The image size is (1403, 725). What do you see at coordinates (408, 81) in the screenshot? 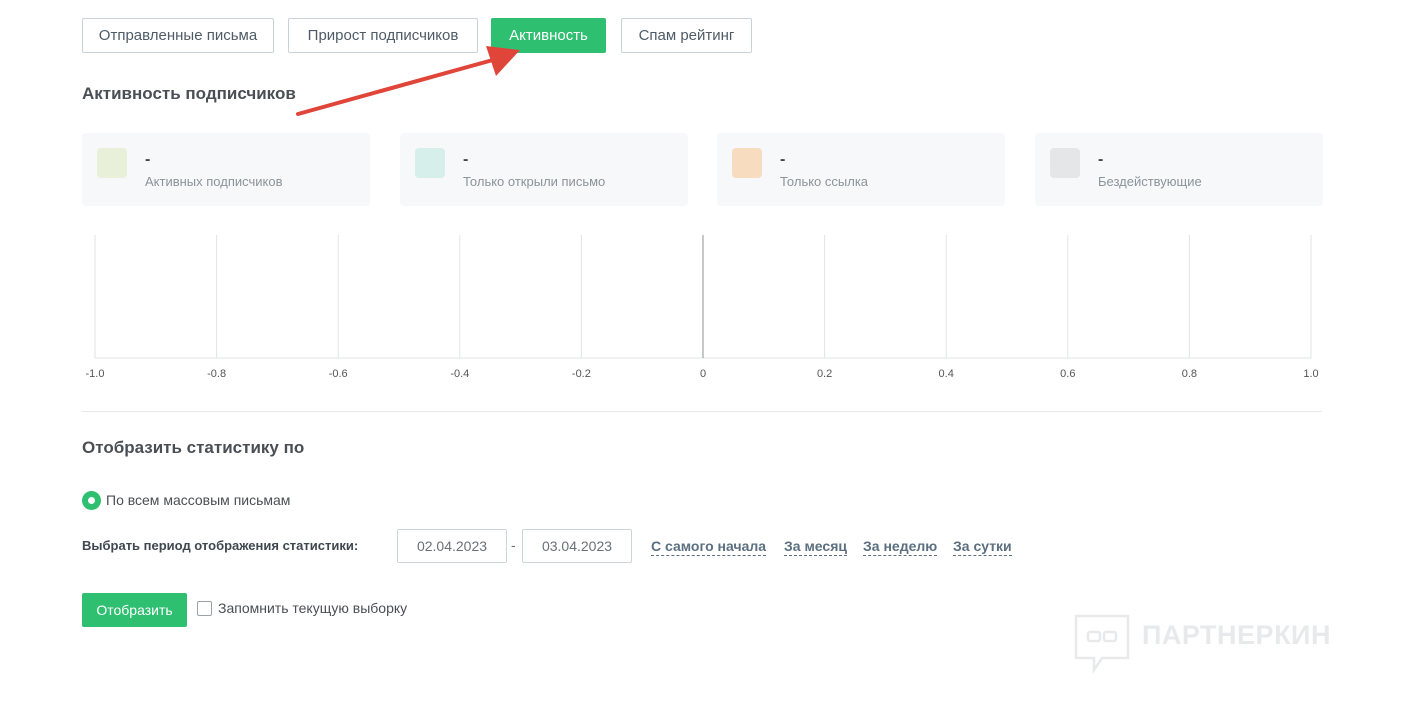
I see `annotation-arrow-icon` at bounding box center [408, 81].